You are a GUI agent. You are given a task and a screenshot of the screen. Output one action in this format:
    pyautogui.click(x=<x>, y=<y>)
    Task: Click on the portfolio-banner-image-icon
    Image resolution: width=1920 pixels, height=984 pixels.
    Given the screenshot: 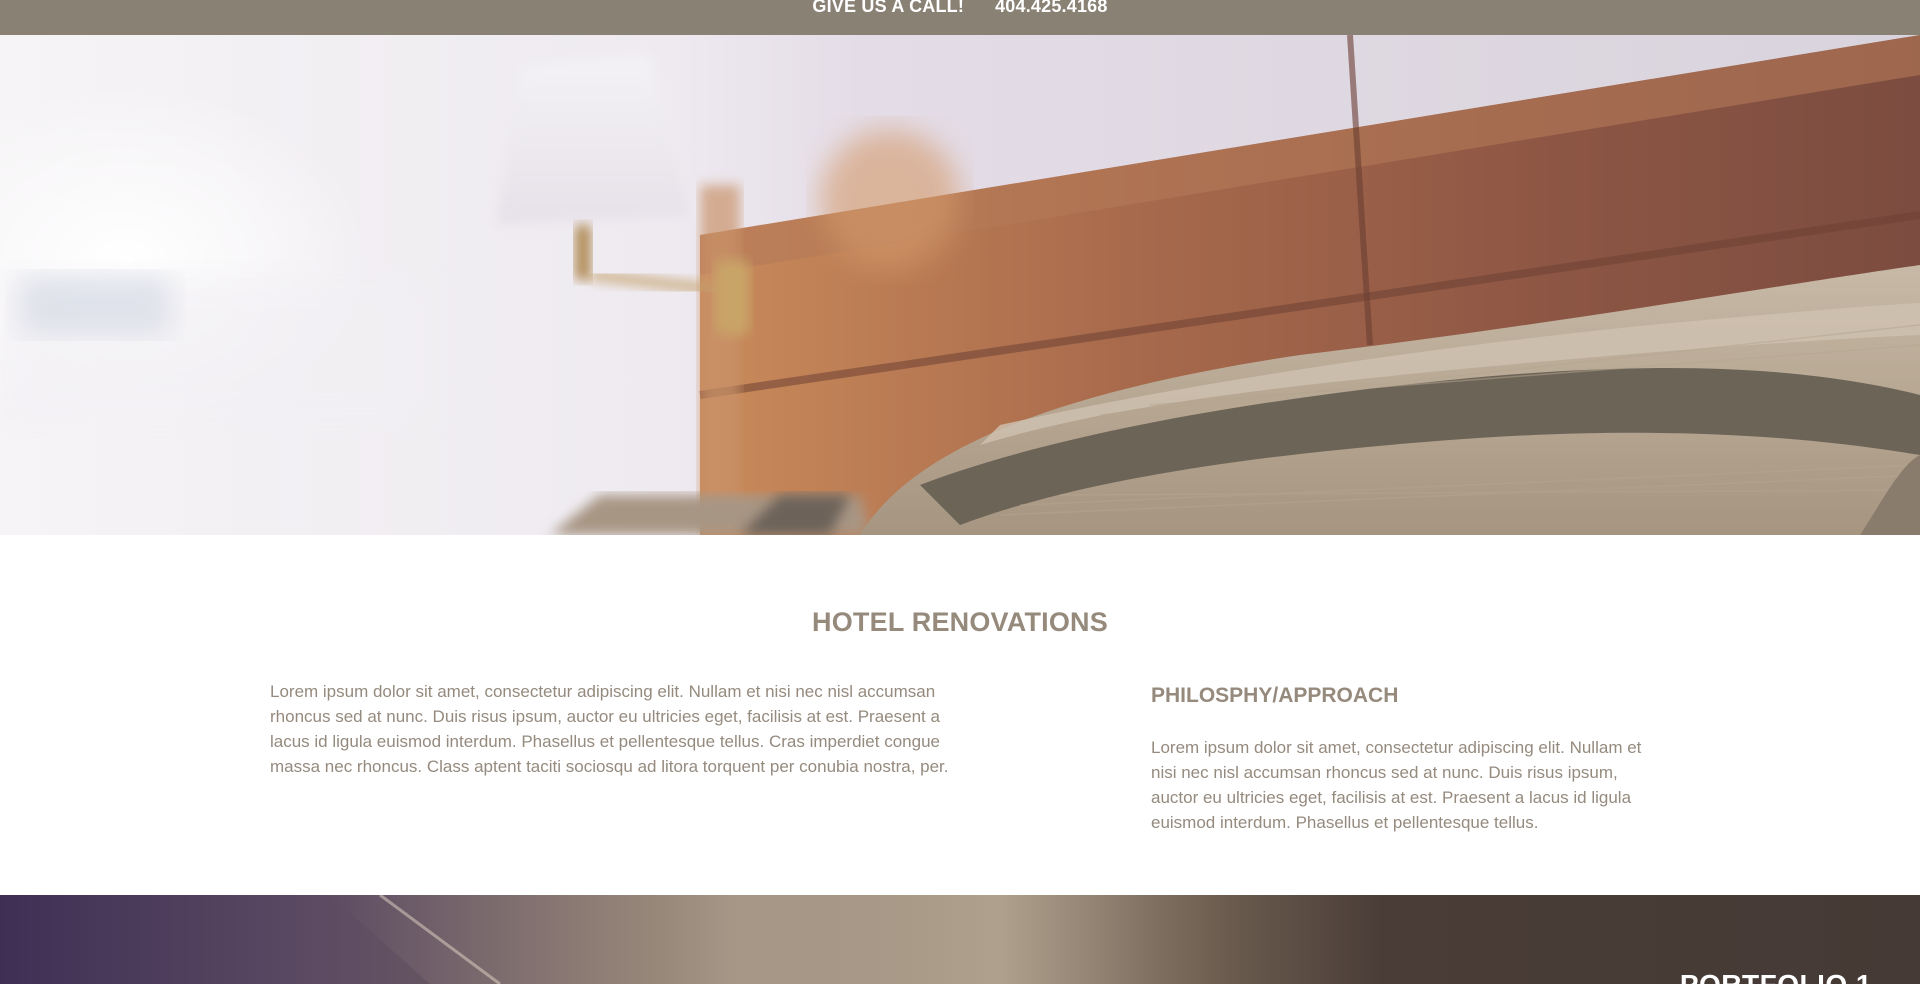 What is the action you would take?
    pyautogui.click(x=740, y=939)
    